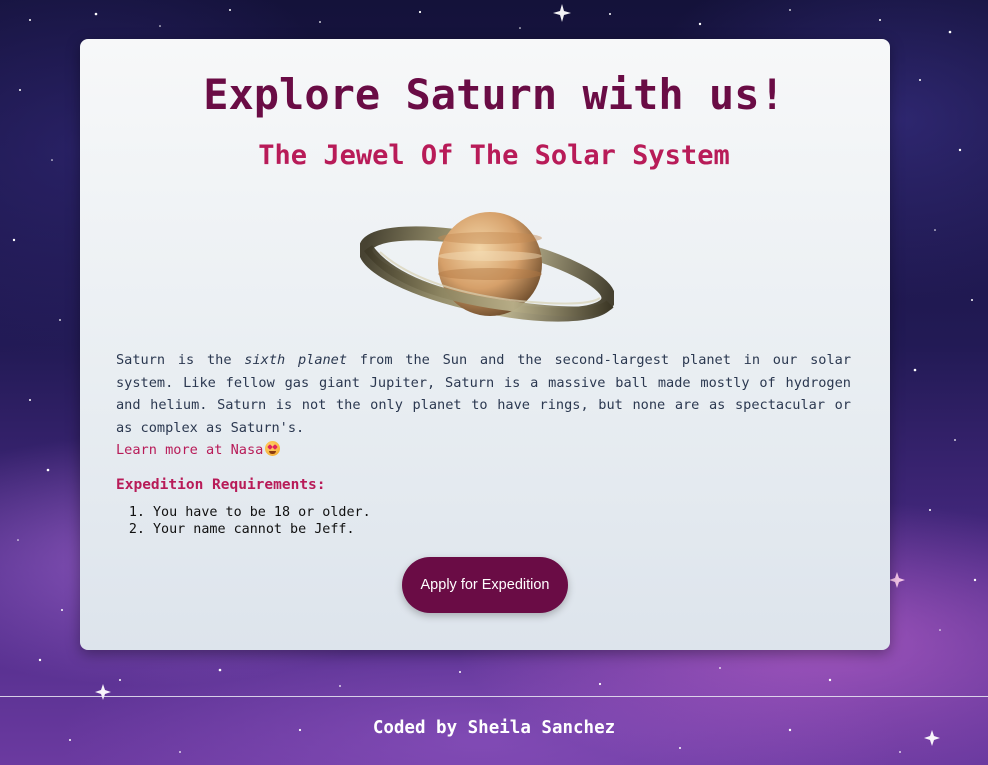  I want to click on footer-divider, so click(494, 696).